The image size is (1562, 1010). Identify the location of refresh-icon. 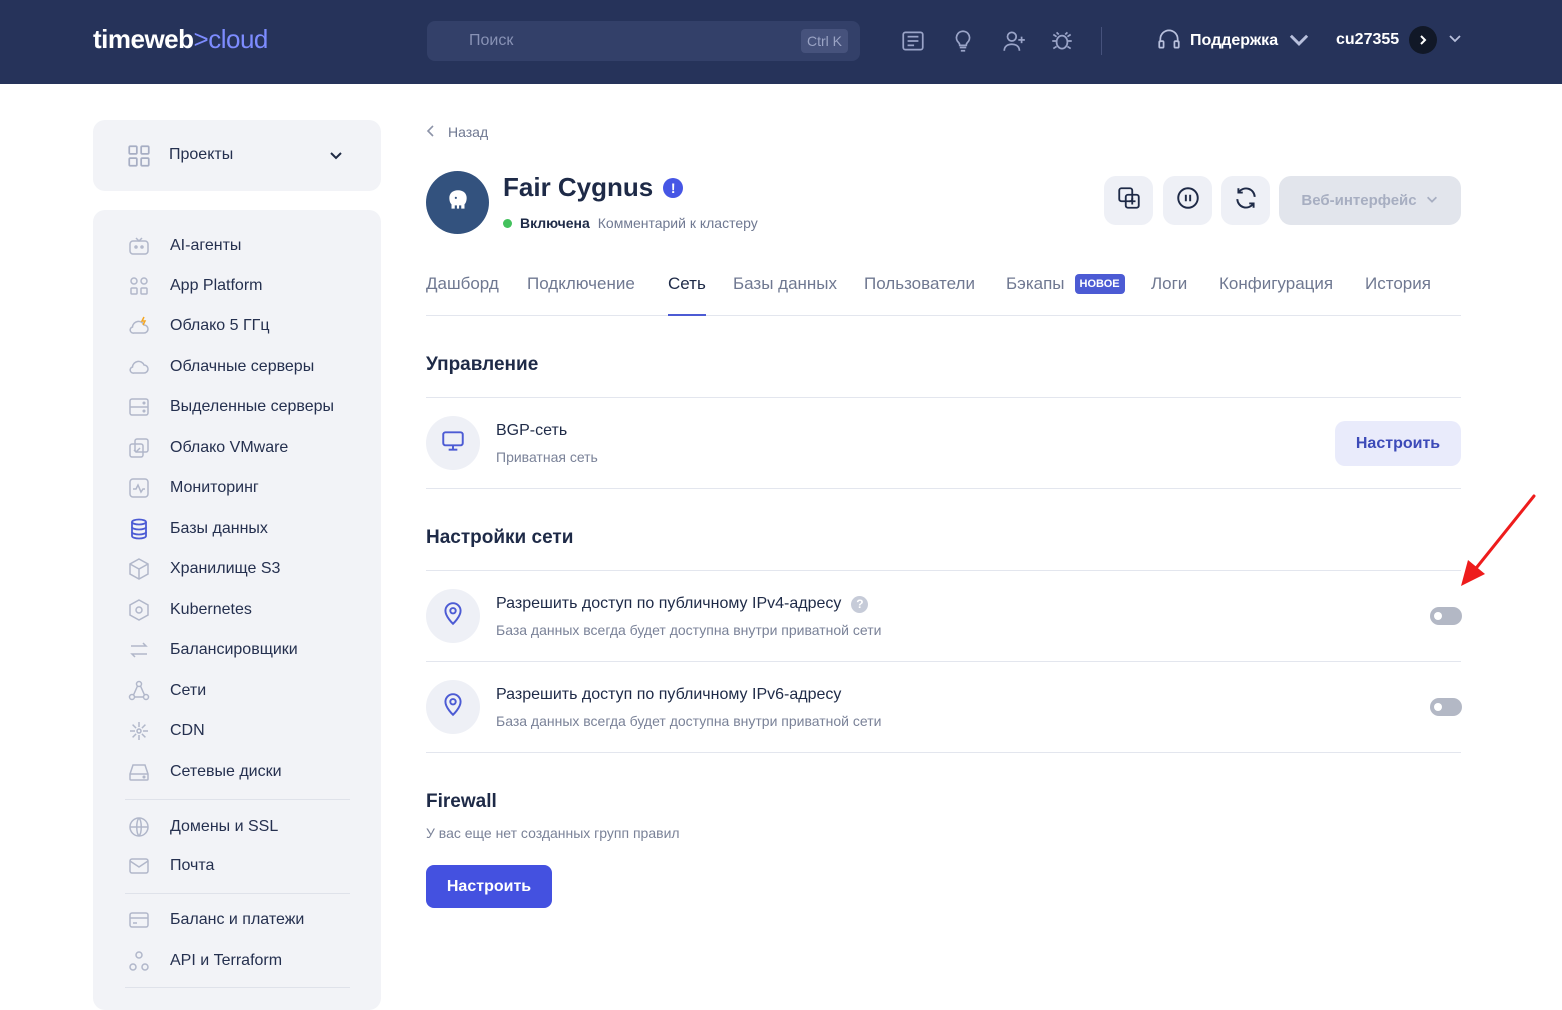
(1246, 200).